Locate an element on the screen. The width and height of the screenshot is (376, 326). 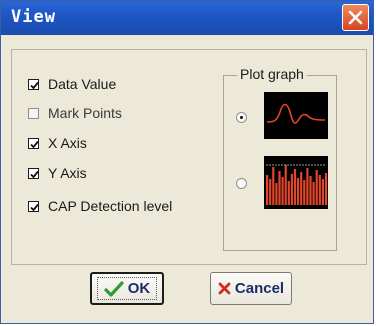
close-button is located at coordinates (355, 17).